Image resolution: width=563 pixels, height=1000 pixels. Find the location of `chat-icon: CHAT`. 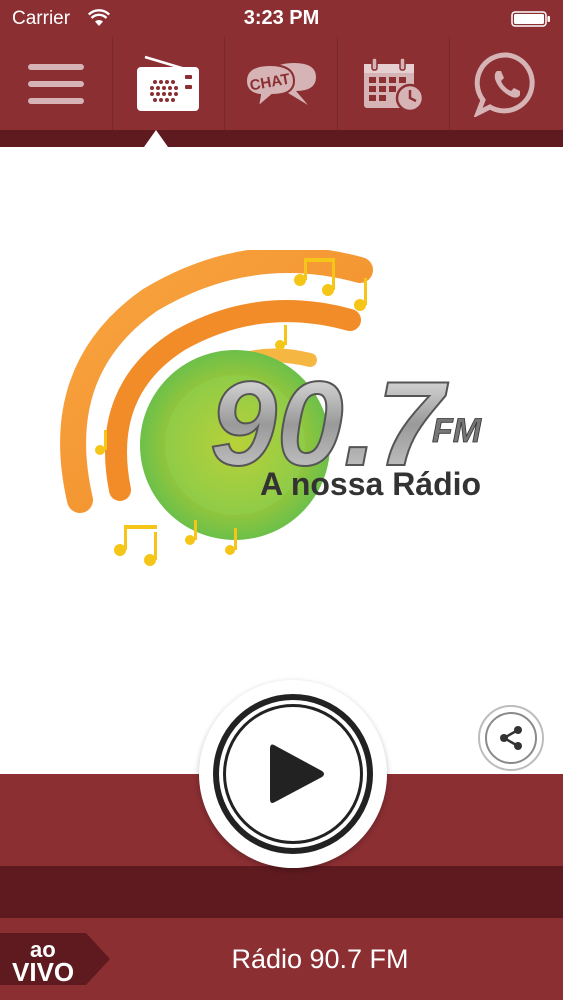

chat-icon: CHAT is located at coordinates (280, 86).